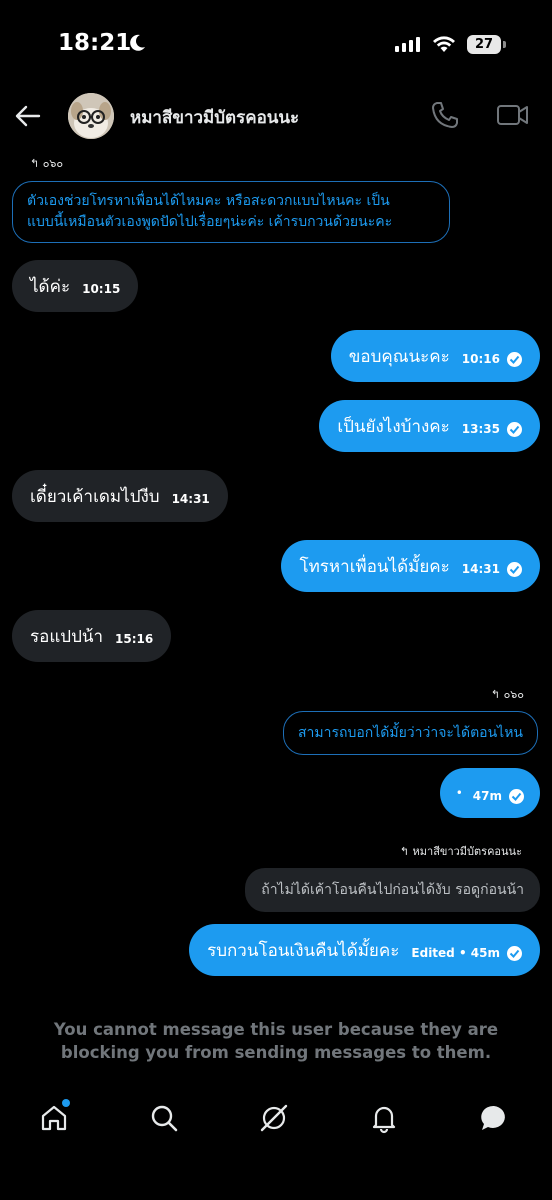 The image size is (552, 1200). I want to click on message-bubble-incoming: ได้ค่ะ 10:15, so click(75, 286).